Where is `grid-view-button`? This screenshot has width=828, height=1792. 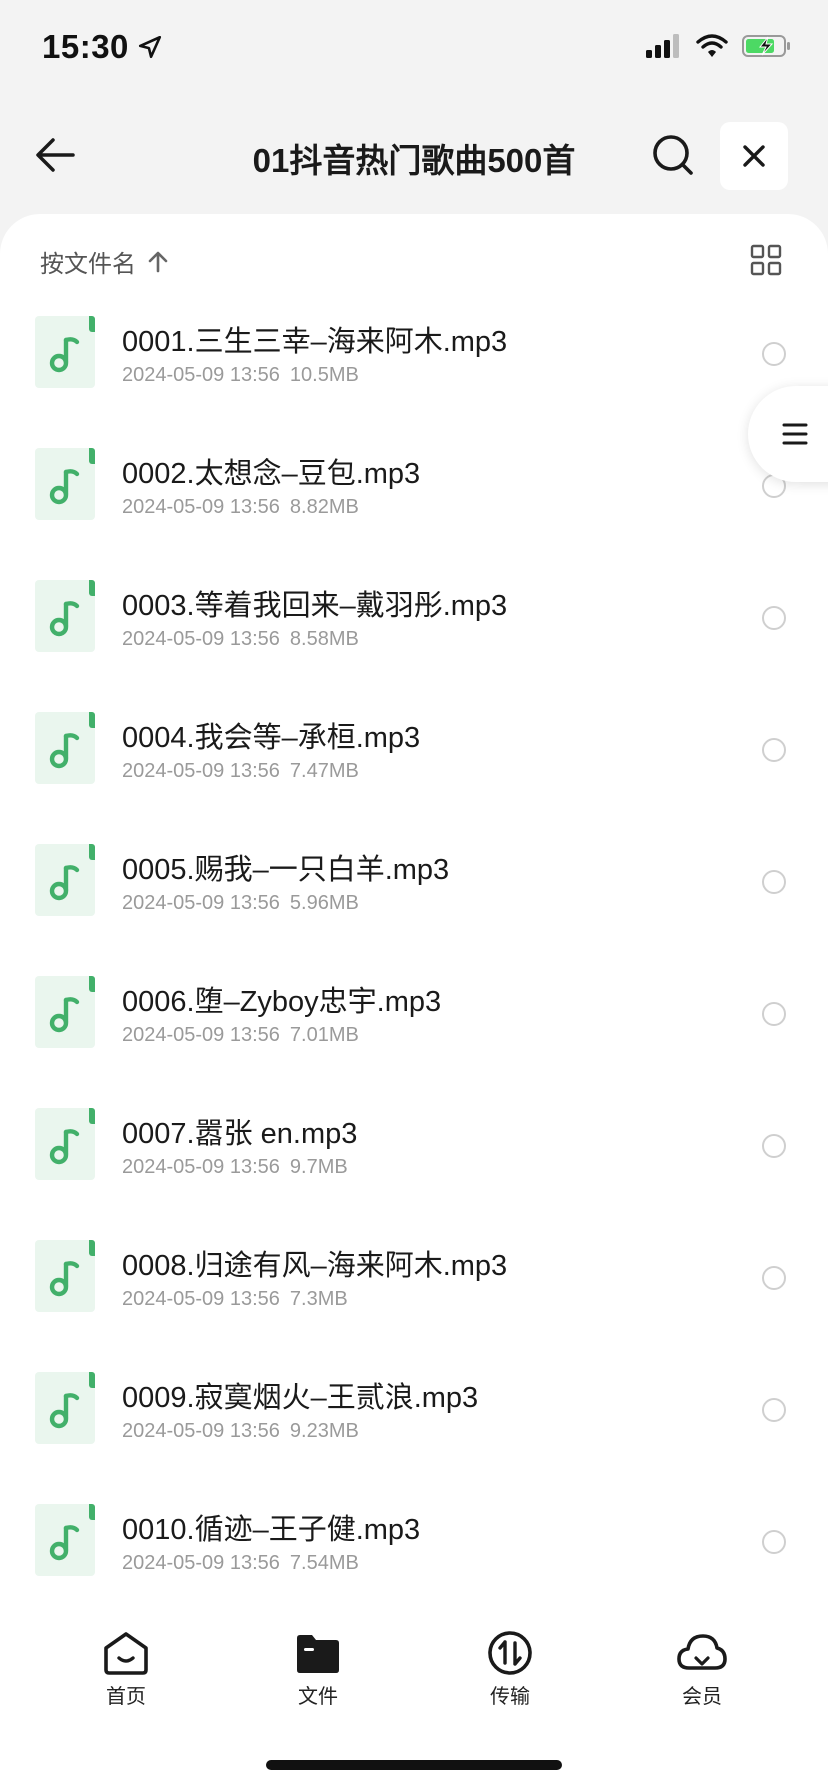
grid-view-button is located at coordinates (766, 260).